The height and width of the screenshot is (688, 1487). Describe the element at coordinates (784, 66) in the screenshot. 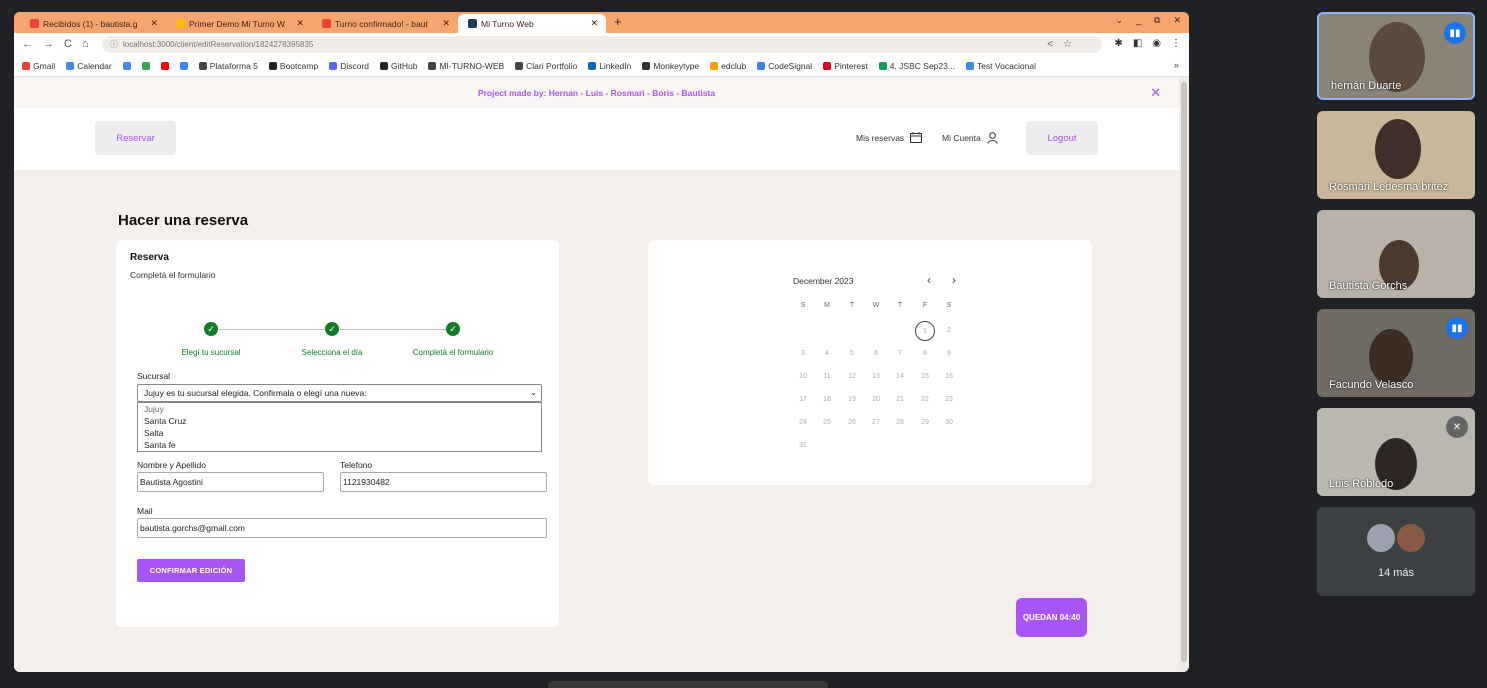

I see `bookmark-item: CodeSignal` at that location.